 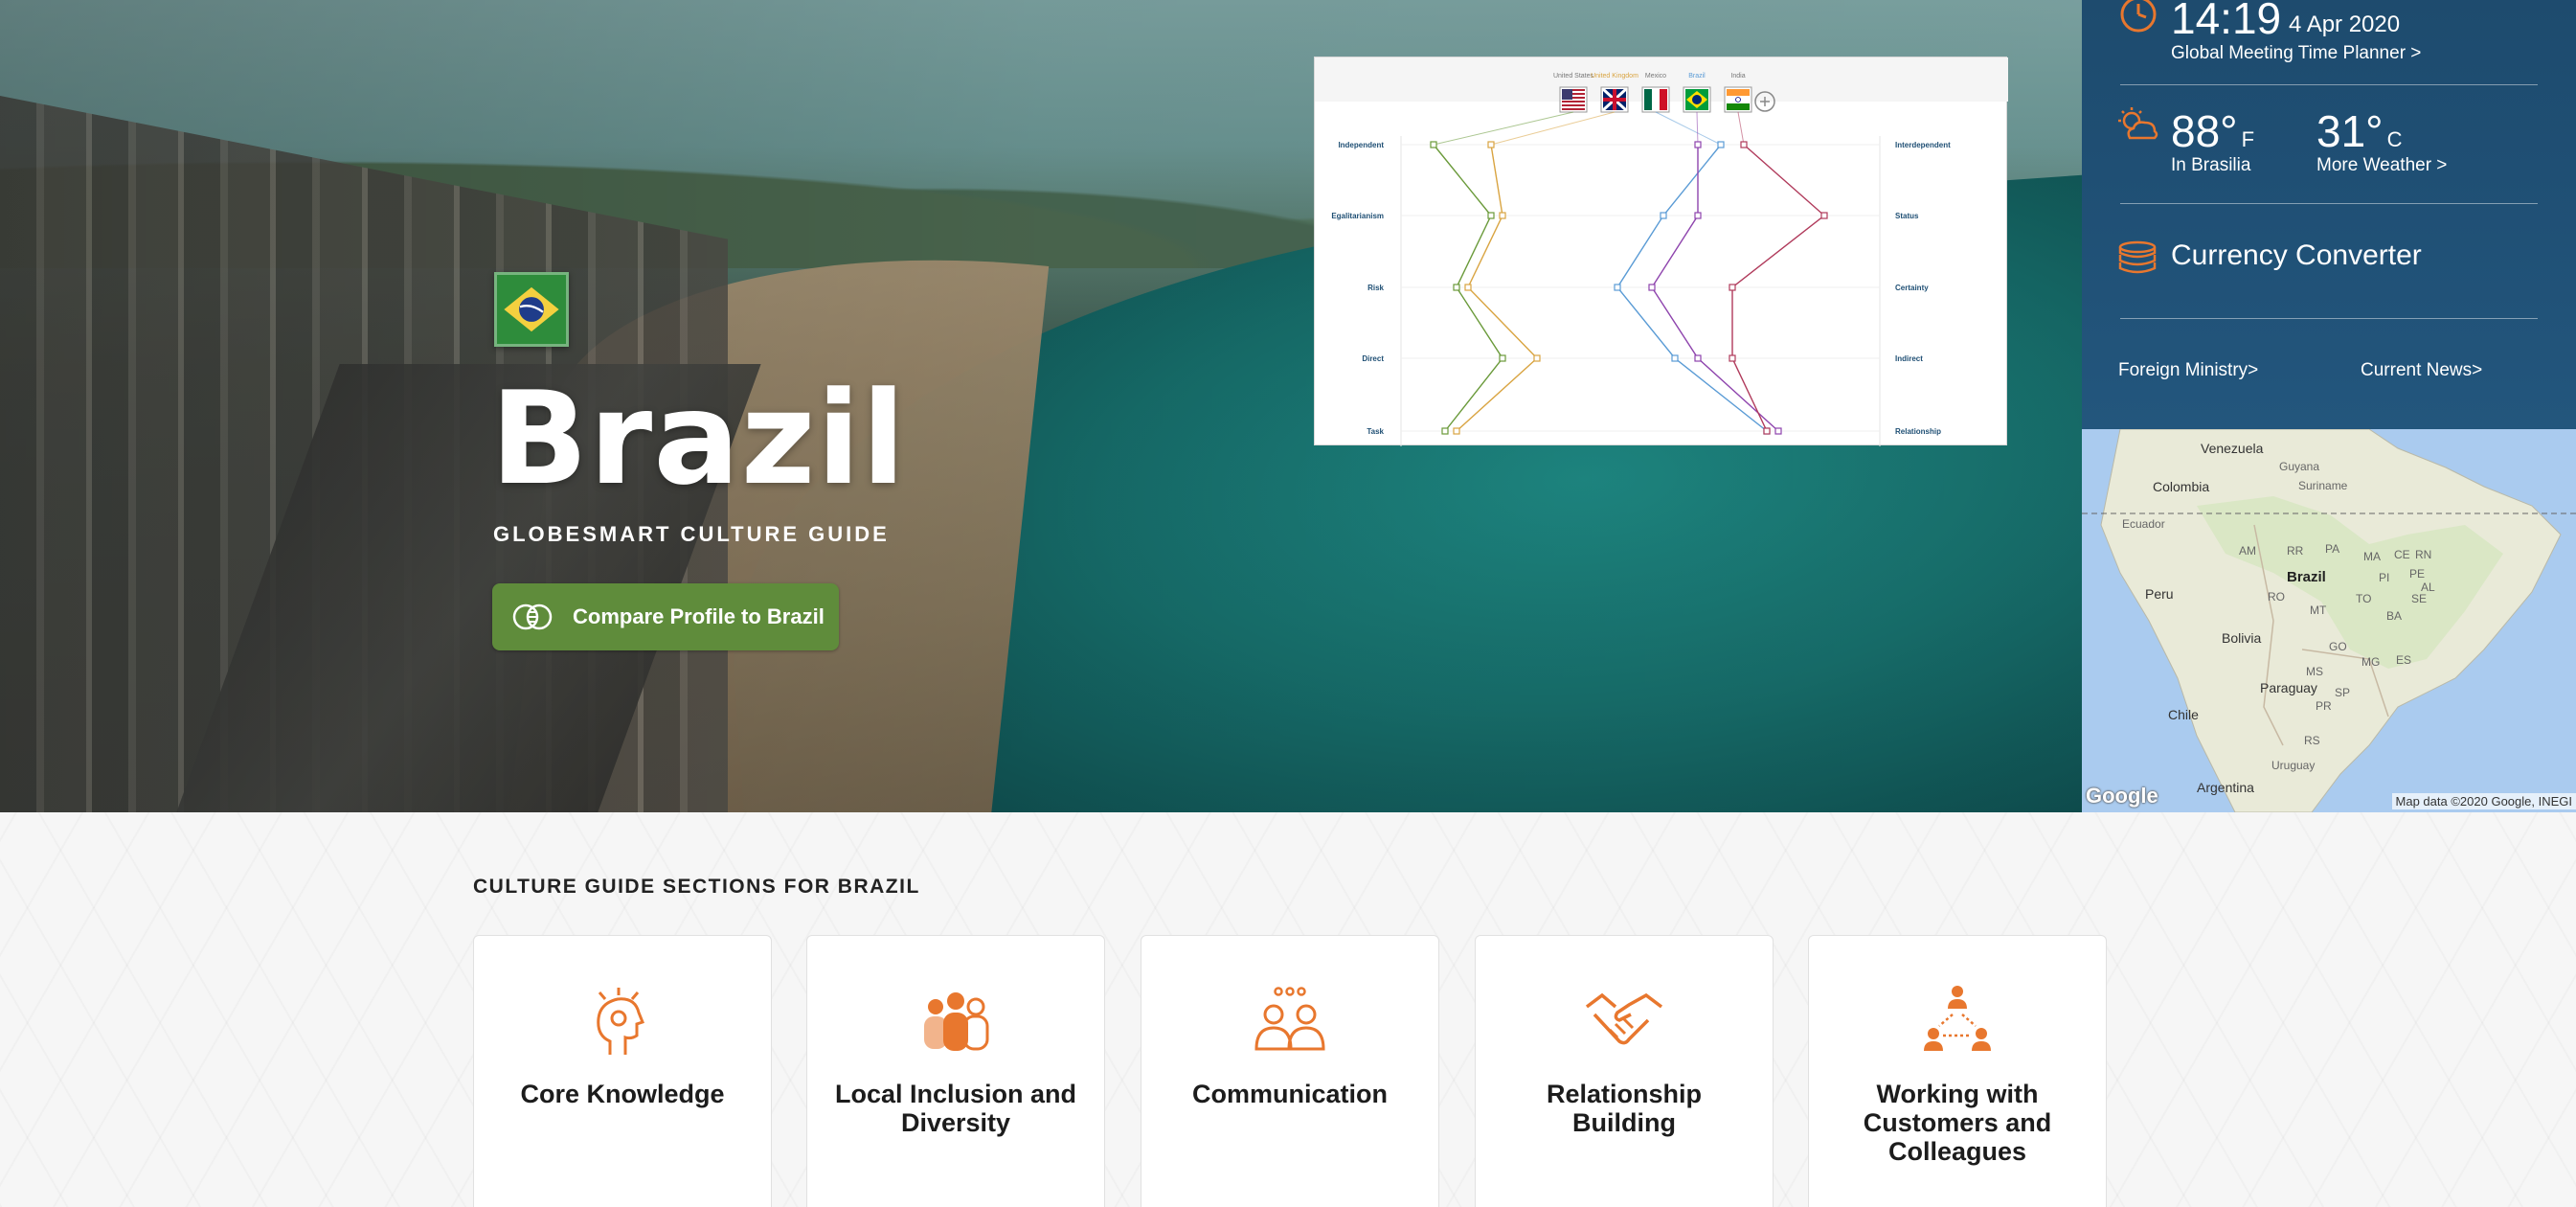 I want to click on map-label-pr: PR, so click(x=2324, y=706).